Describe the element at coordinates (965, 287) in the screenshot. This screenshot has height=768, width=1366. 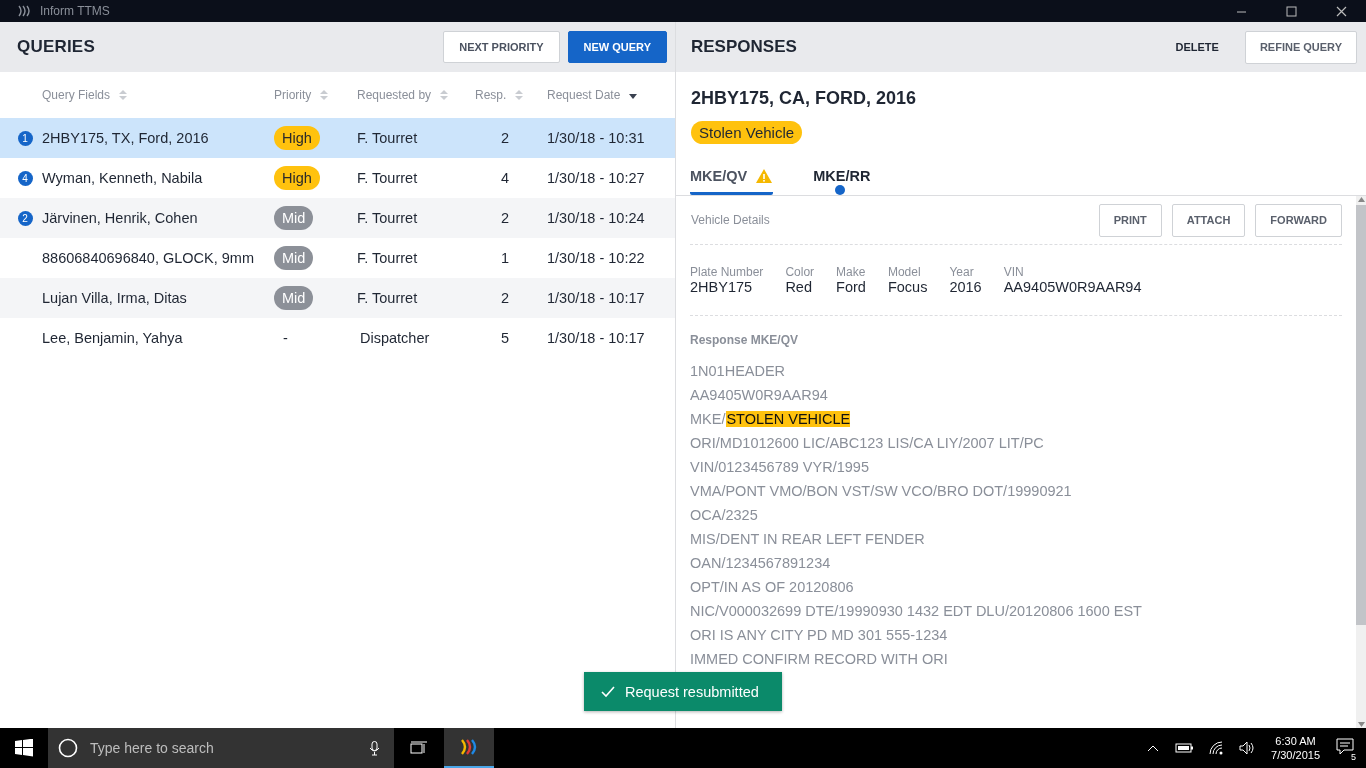
I see `field-value: 2016` at that location.